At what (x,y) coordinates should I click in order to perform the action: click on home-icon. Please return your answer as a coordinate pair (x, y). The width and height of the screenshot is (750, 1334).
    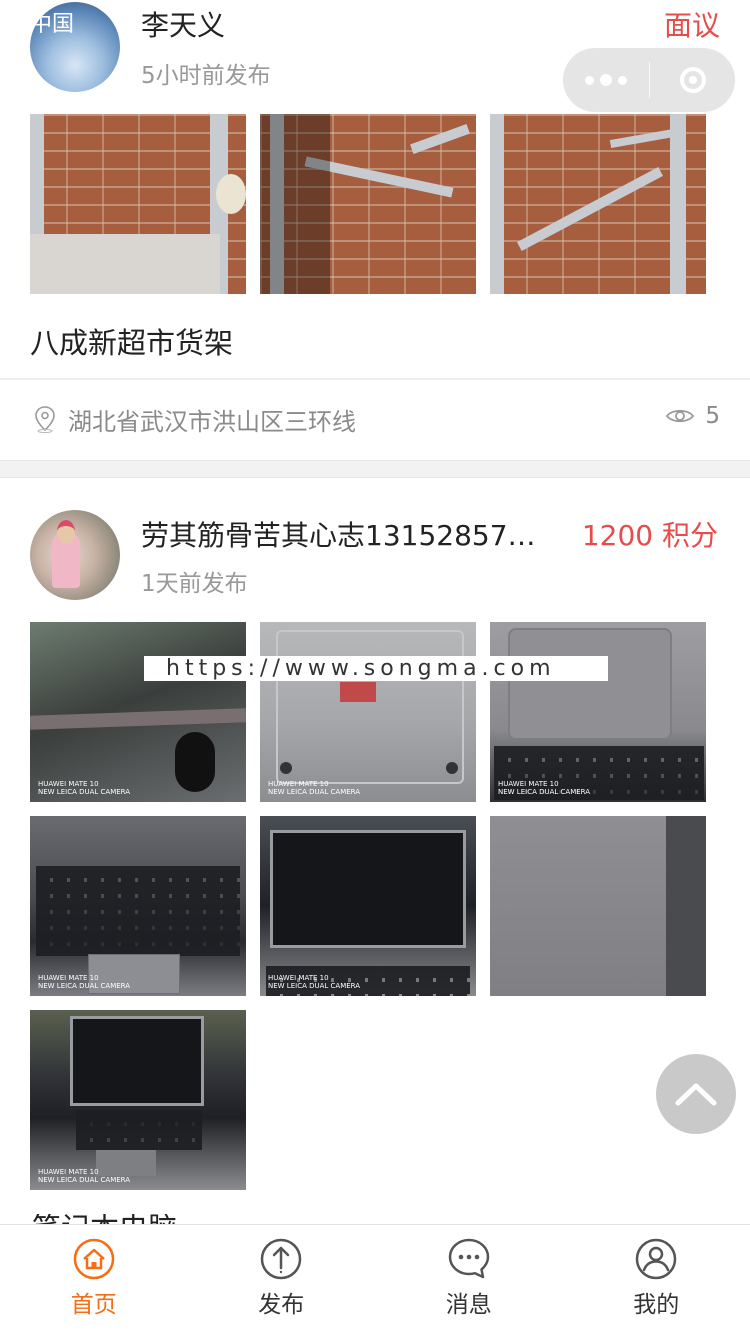
    Looking at the image, I should click on (93, 1259).